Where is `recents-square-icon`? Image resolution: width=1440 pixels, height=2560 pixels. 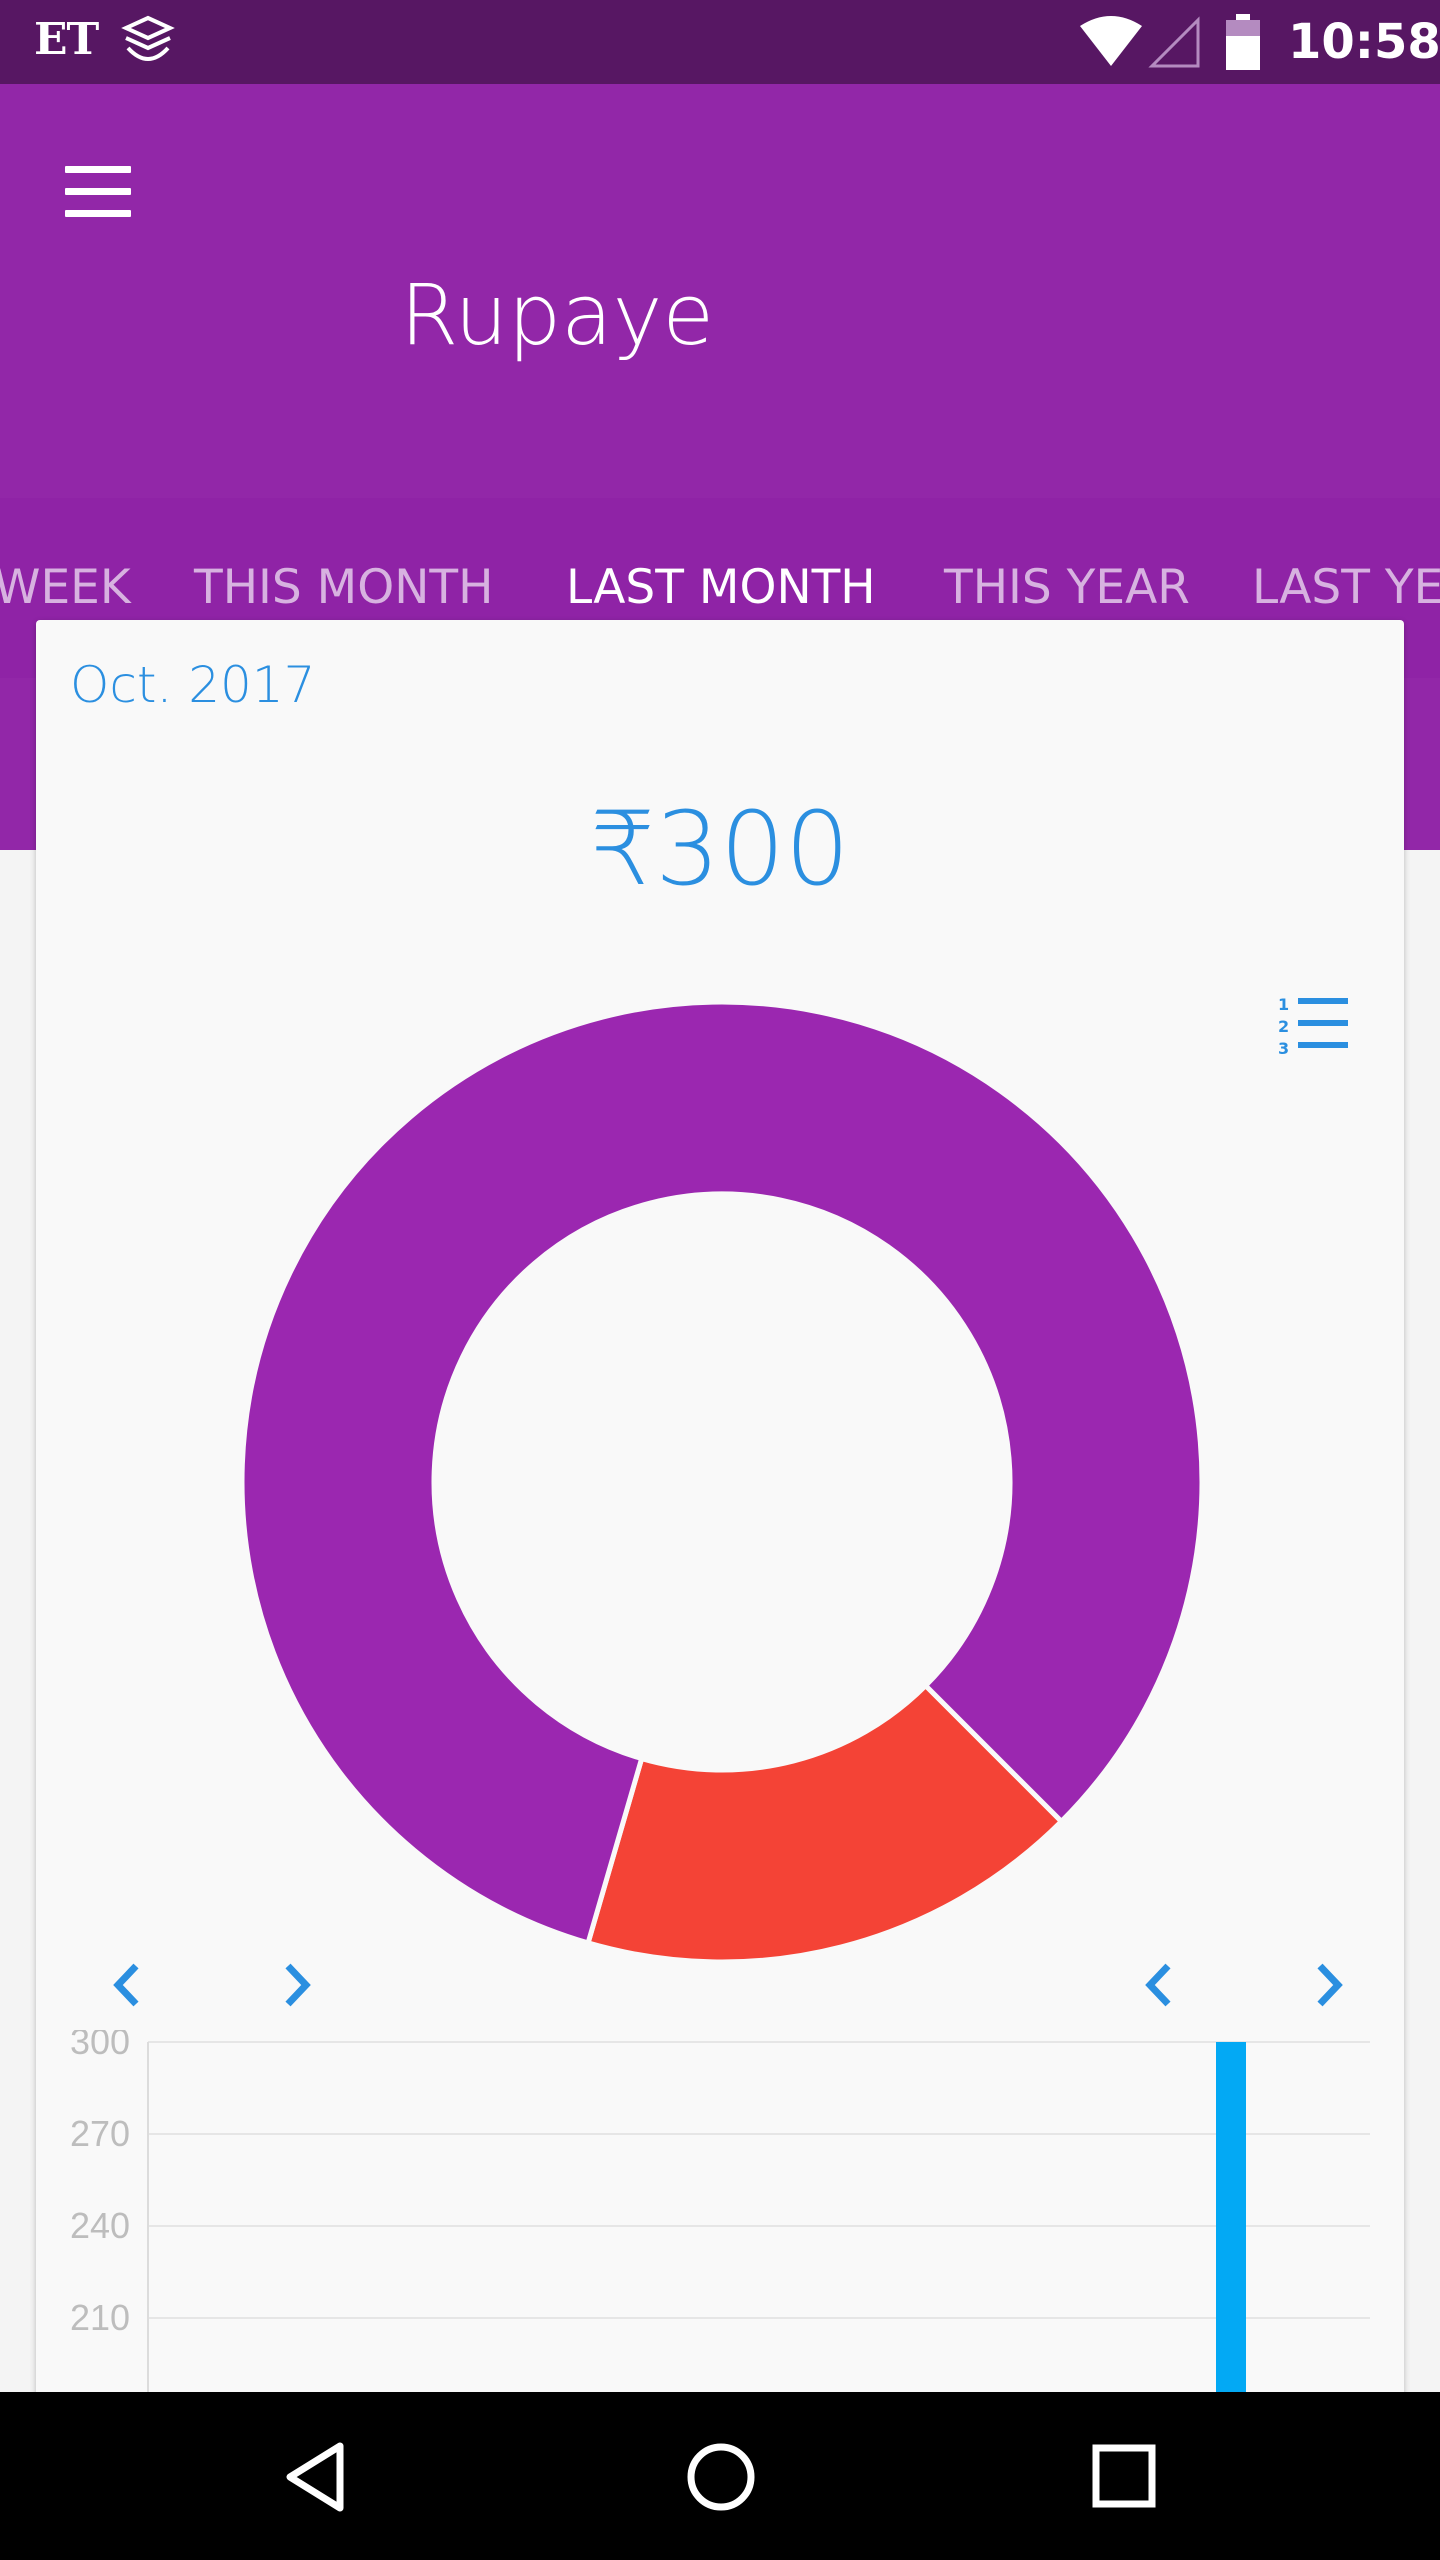 recents-square-icon is located at coordinates (1125, 2477).